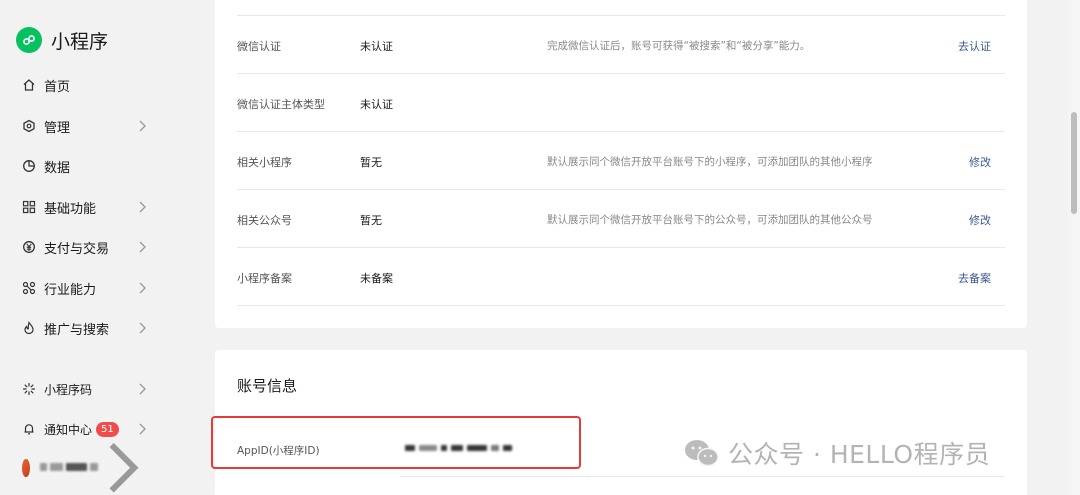 The image size is (1080, 495). What do you see at coordinates (87, 85) in the screenshot?
I see `sidebar-item-home: 首页` at bounding box center [87, 85].